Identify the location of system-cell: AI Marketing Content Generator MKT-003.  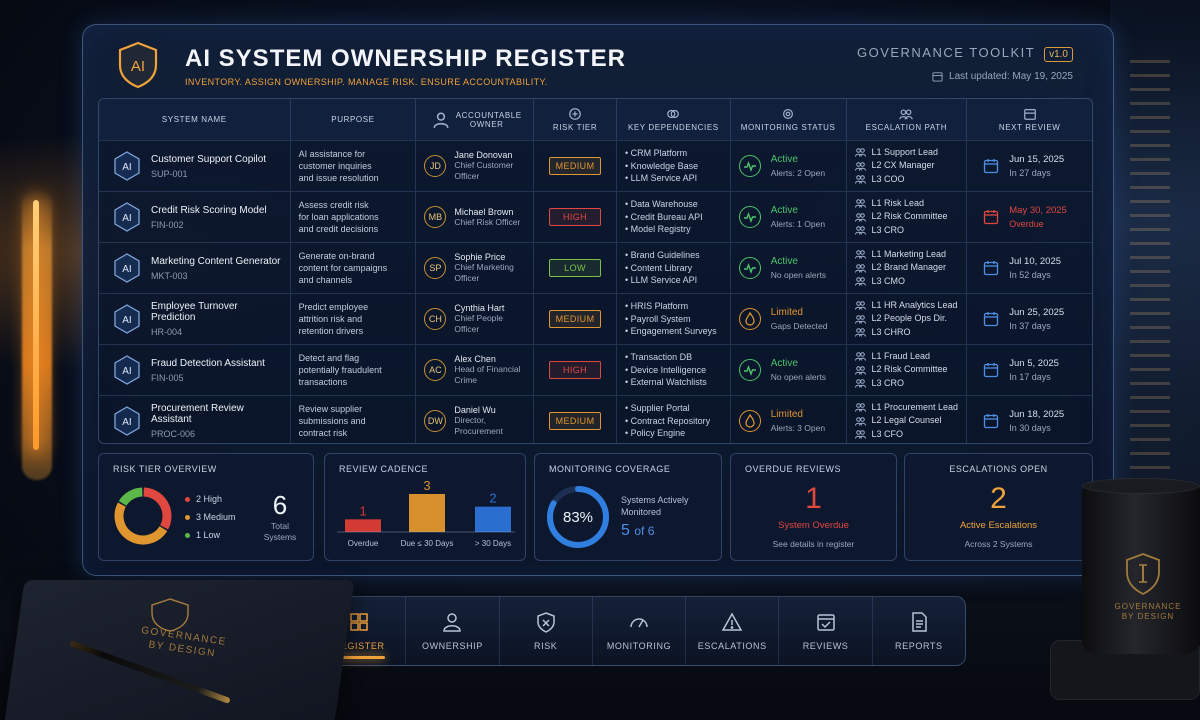
(194, 268).